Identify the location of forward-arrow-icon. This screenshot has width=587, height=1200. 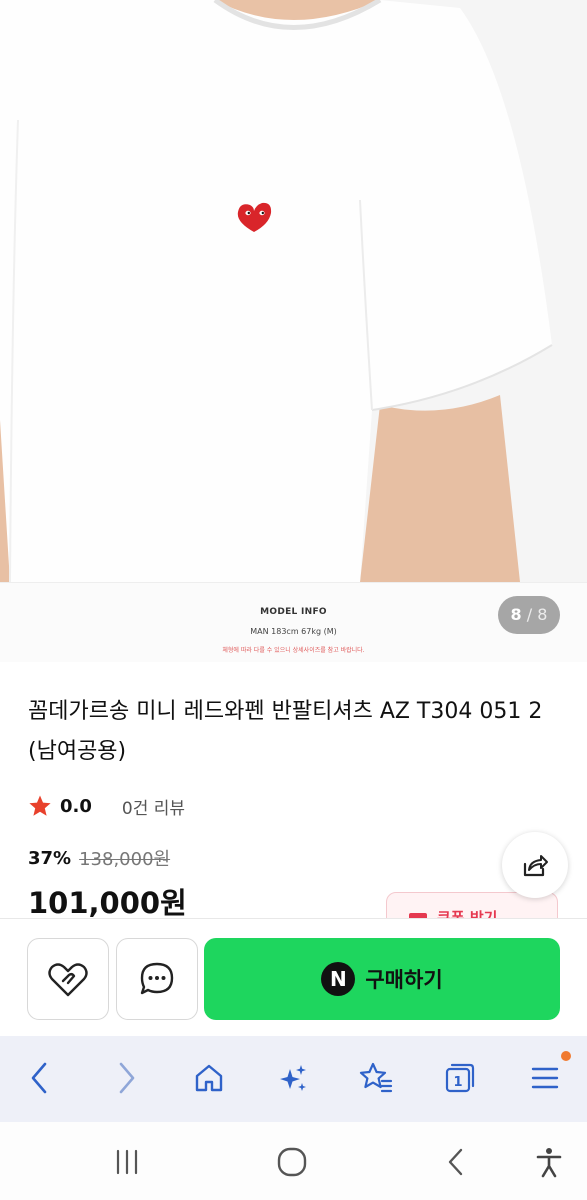
(127, 1078).